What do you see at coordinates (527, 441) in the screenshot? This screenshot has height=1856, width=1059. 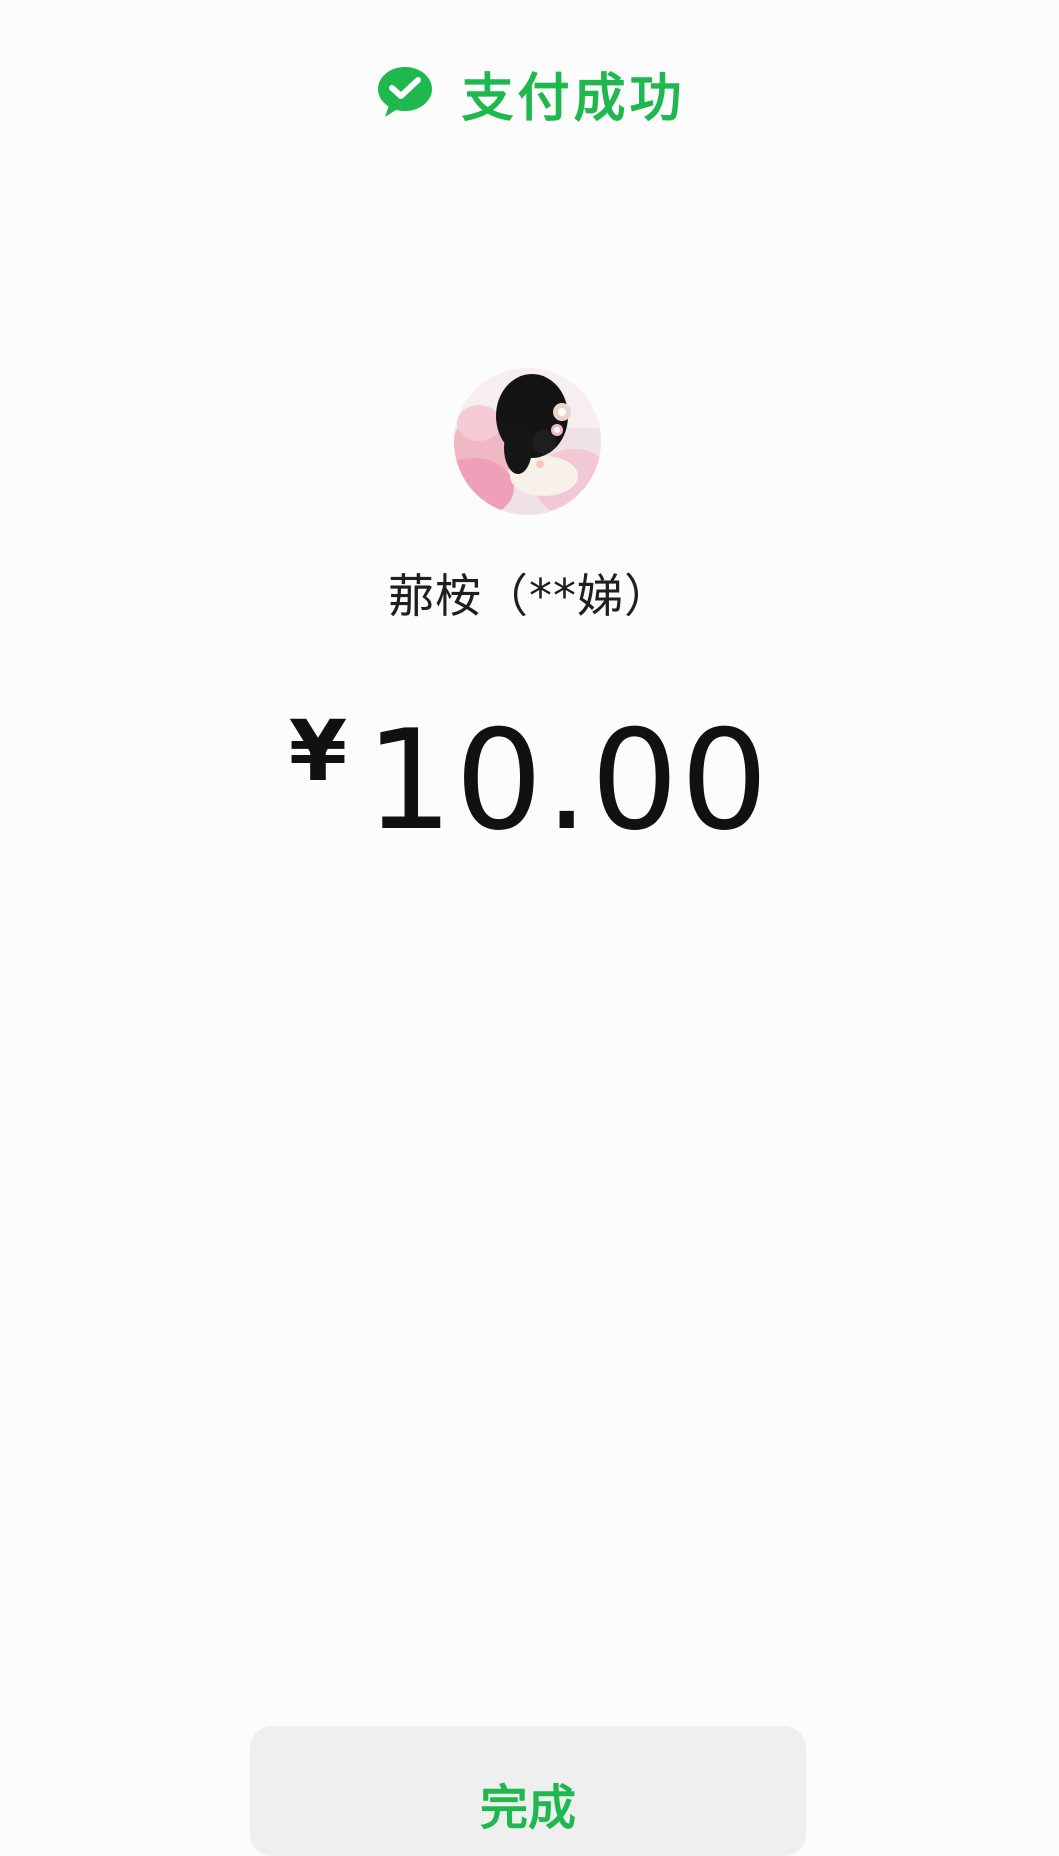 I see `payee-avatar` at bounding box center [527, 441].